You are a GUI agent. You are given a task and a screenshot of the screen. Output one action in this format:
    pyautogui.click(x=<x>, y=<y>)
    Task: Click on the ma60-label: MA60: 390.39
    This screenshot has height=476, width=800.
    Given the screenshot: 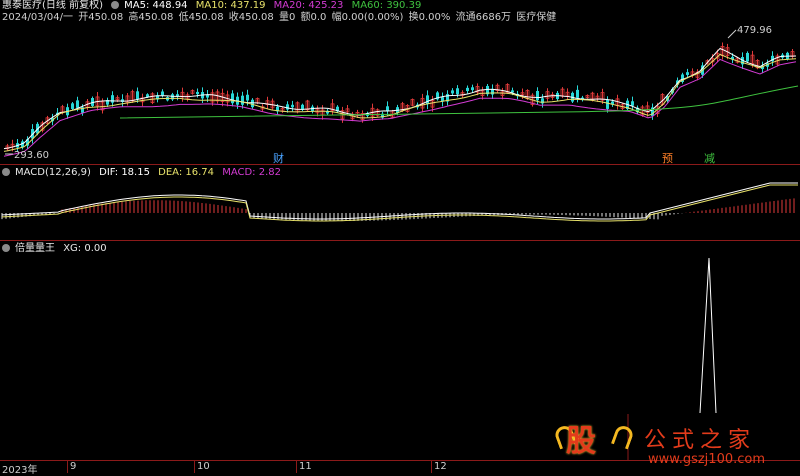 What is the action you would take?
    pyautogui.click(x=386, y=5)
    